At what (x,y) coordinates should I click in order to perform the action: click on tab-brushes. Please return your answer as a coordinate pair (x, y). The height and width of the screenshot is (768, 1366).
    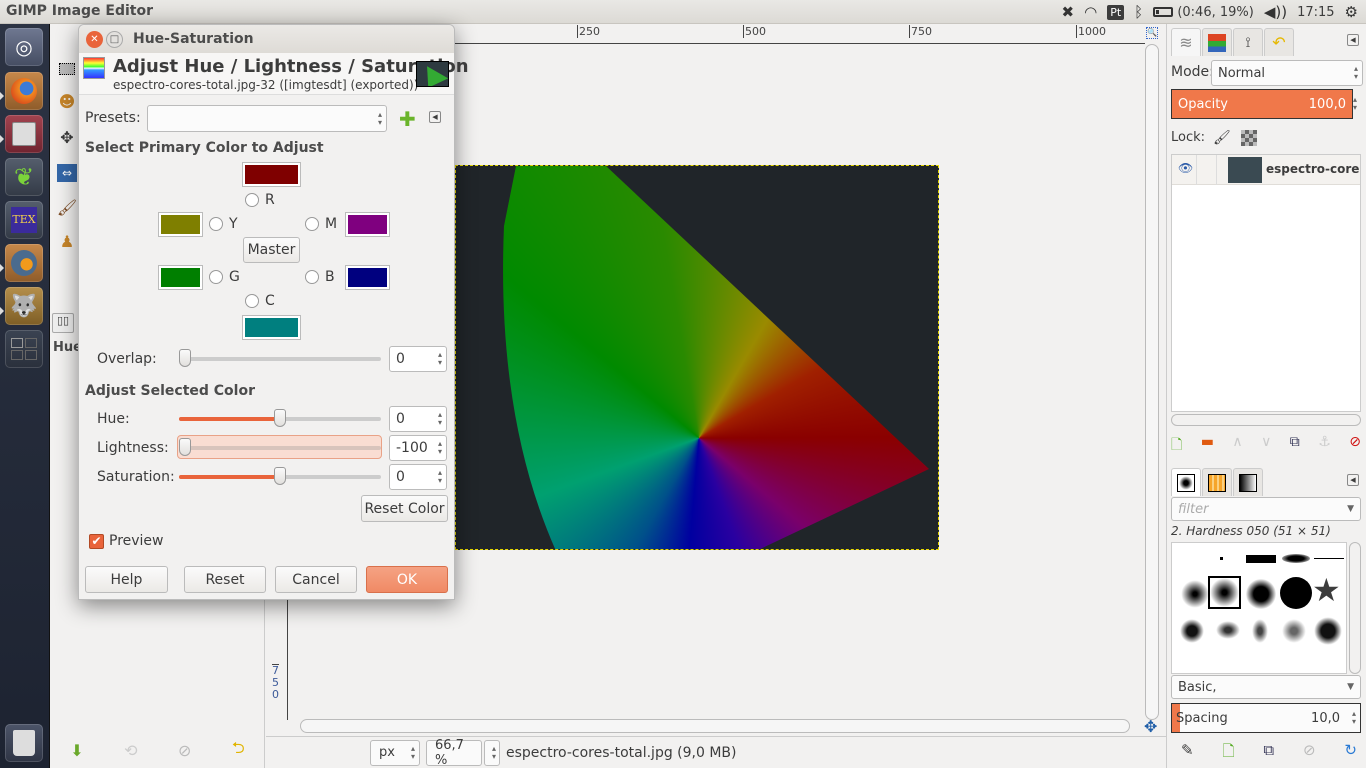
    Looking at the image, I should click on (1186, 482).